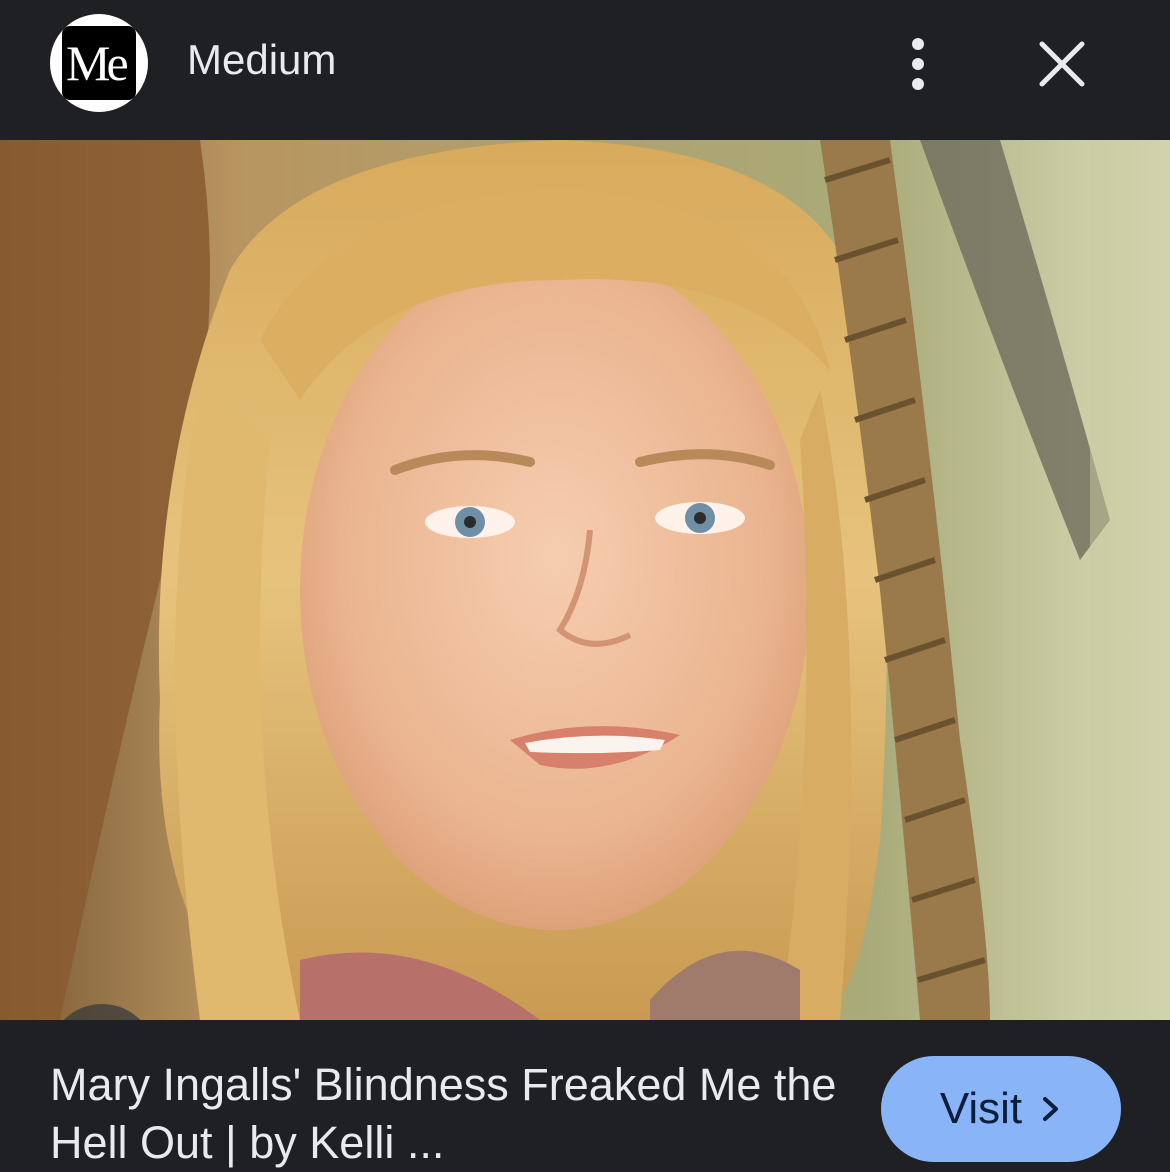 Image resolution: width=1170 pixels, height=1172 pixels. I want to click on site-logo: Me, so click(99, 63).